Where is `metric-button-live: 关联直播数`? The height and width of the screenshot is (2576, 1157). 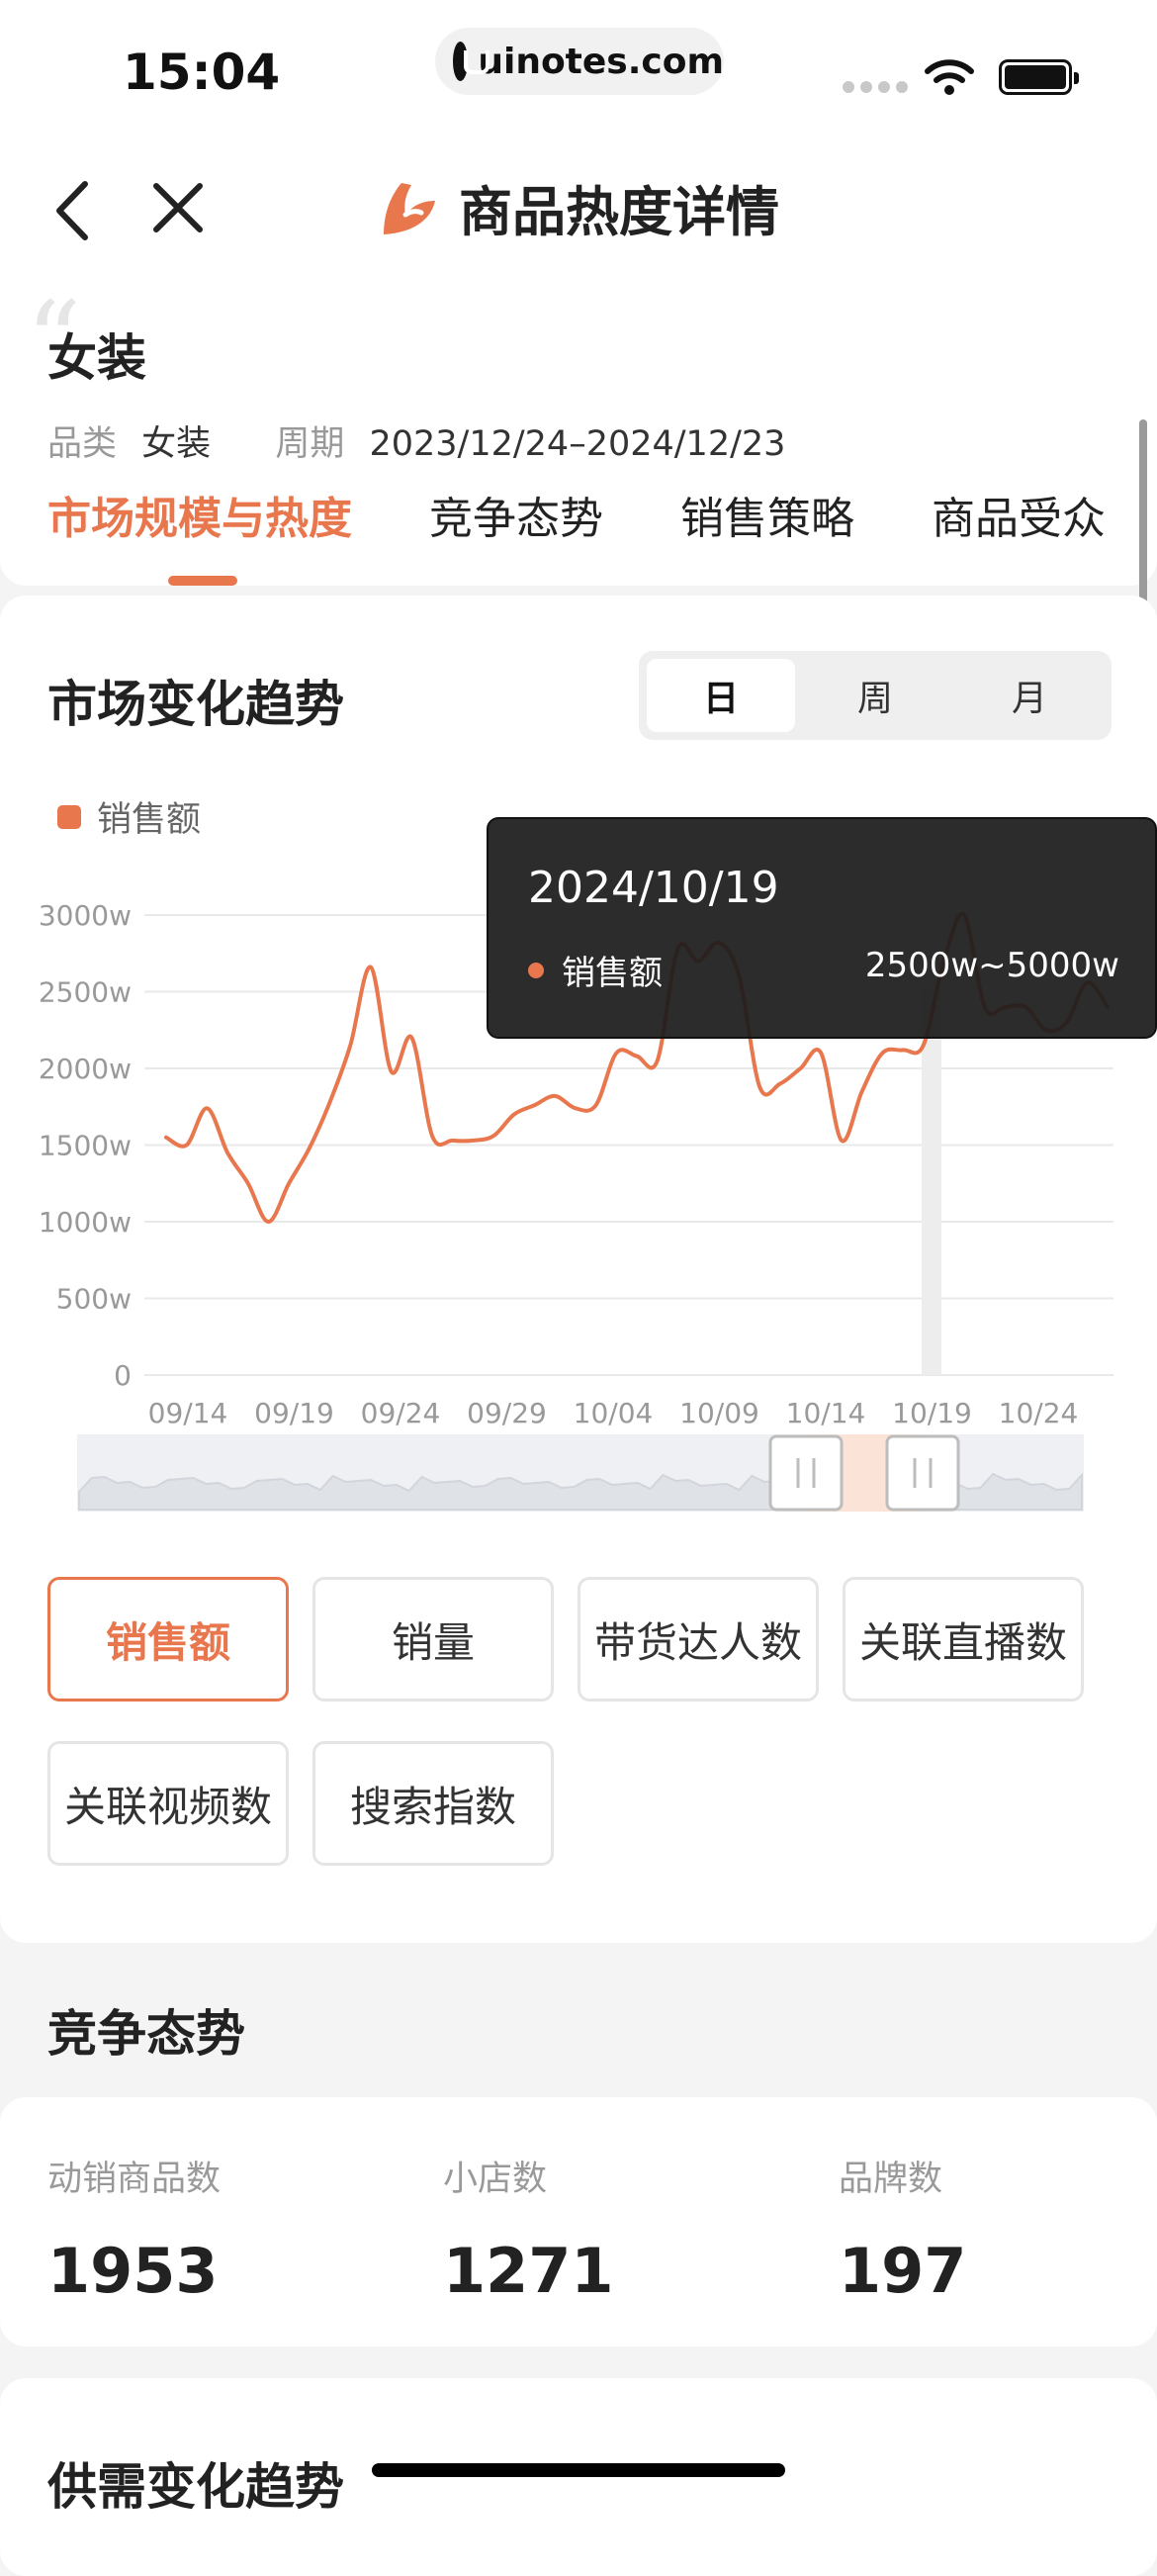 metric-button-live: 关联直播数 is located at coordinates (964, 1640).